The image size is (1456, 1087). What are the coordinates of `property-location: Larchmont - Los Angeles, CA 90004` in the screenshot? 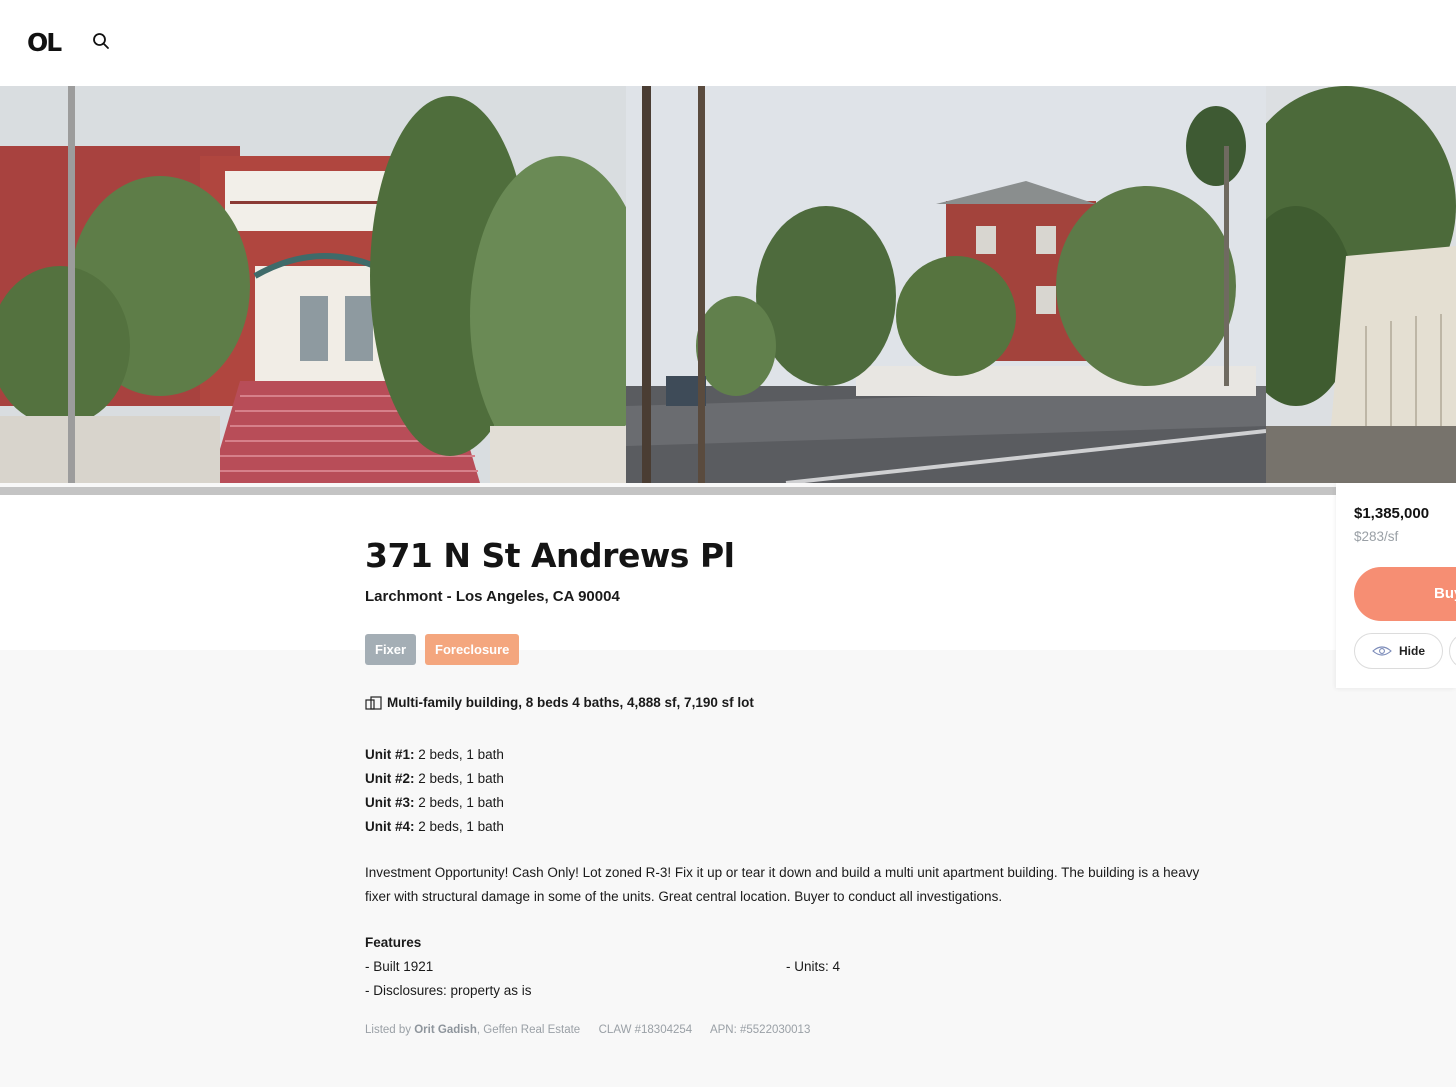 It's located at (492, 596).